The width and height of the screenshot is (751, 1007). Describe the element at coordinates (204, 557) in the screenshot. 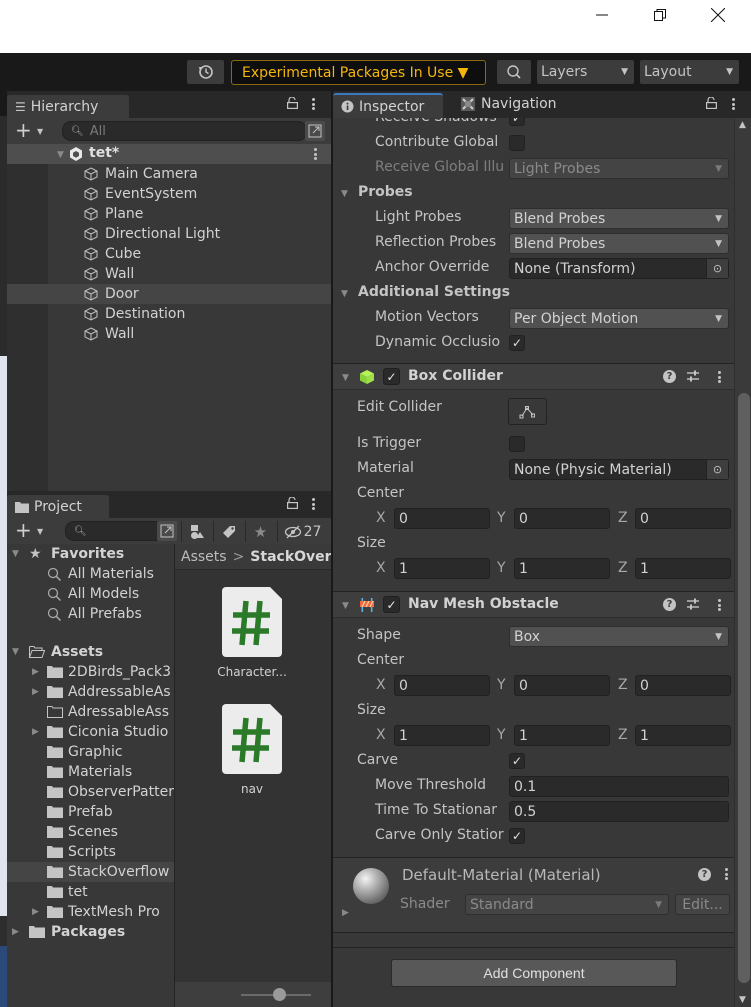

I see `breadcrumb-root: Assets` at that location.